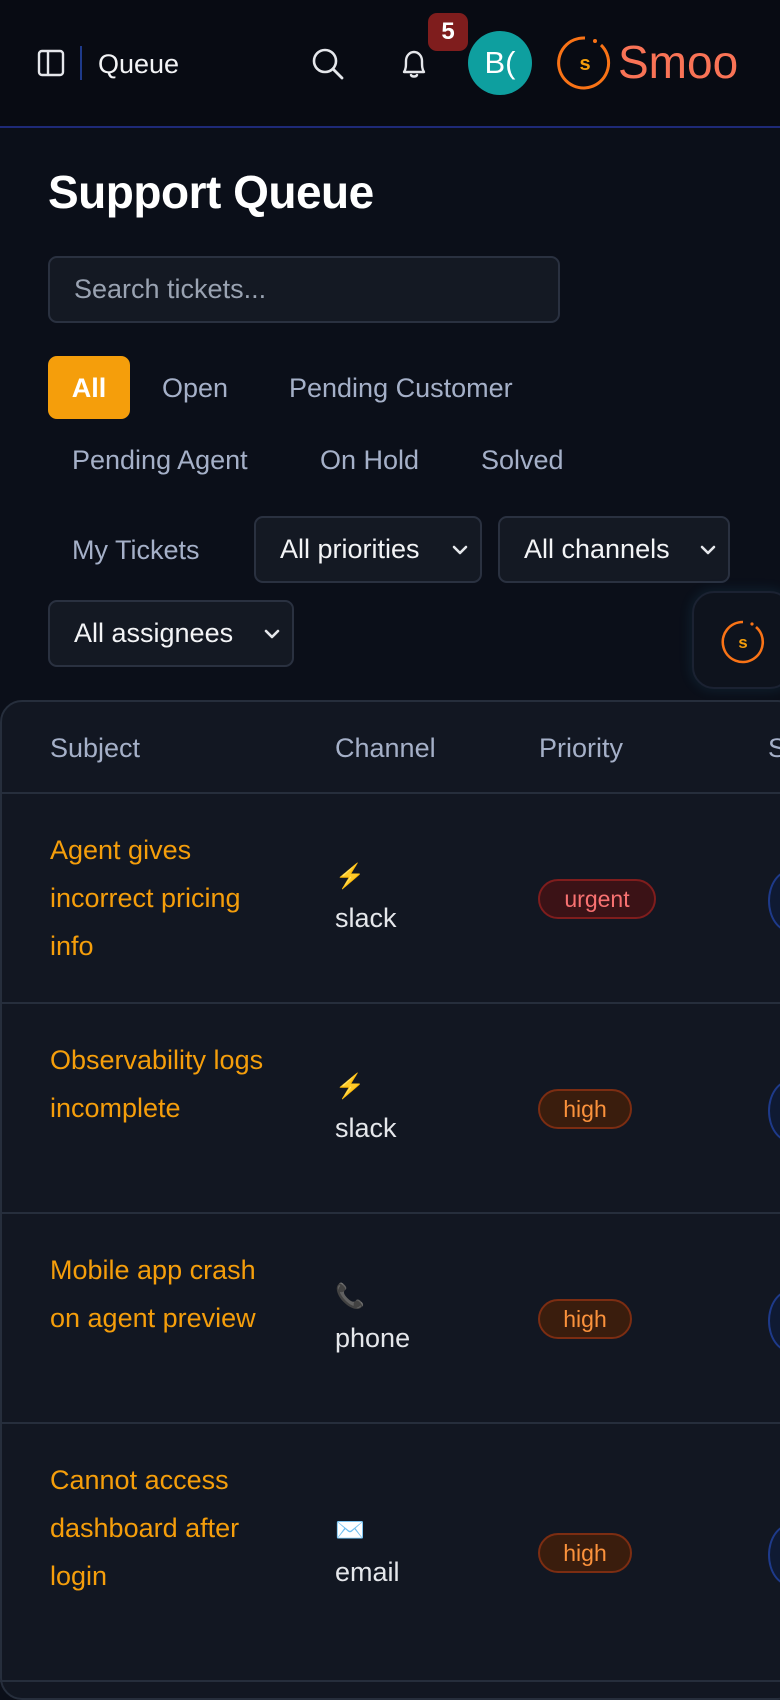  I want to click on search-tickets-input, so click(304, 289).